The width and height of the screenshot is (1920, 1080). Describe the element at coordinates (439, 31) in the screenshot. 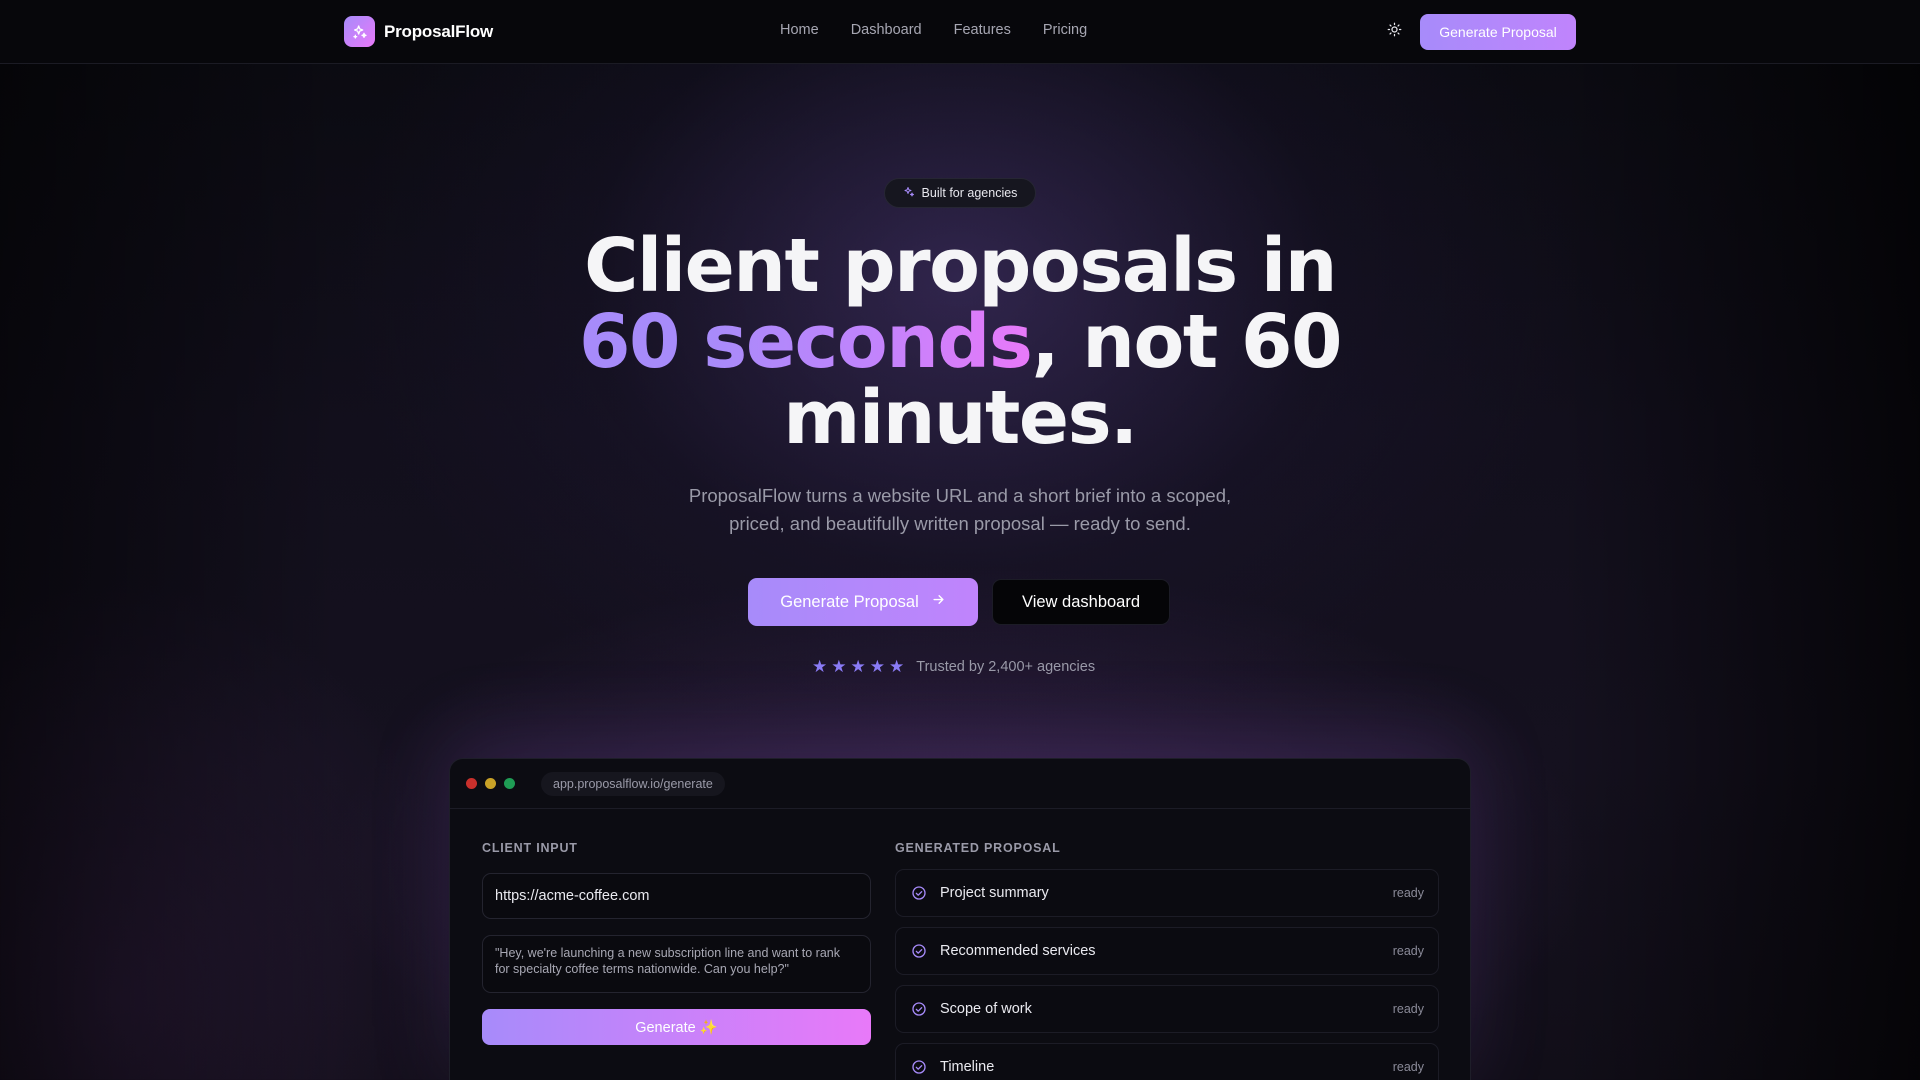

I see `brand-name: ProposalFlow` at that location.